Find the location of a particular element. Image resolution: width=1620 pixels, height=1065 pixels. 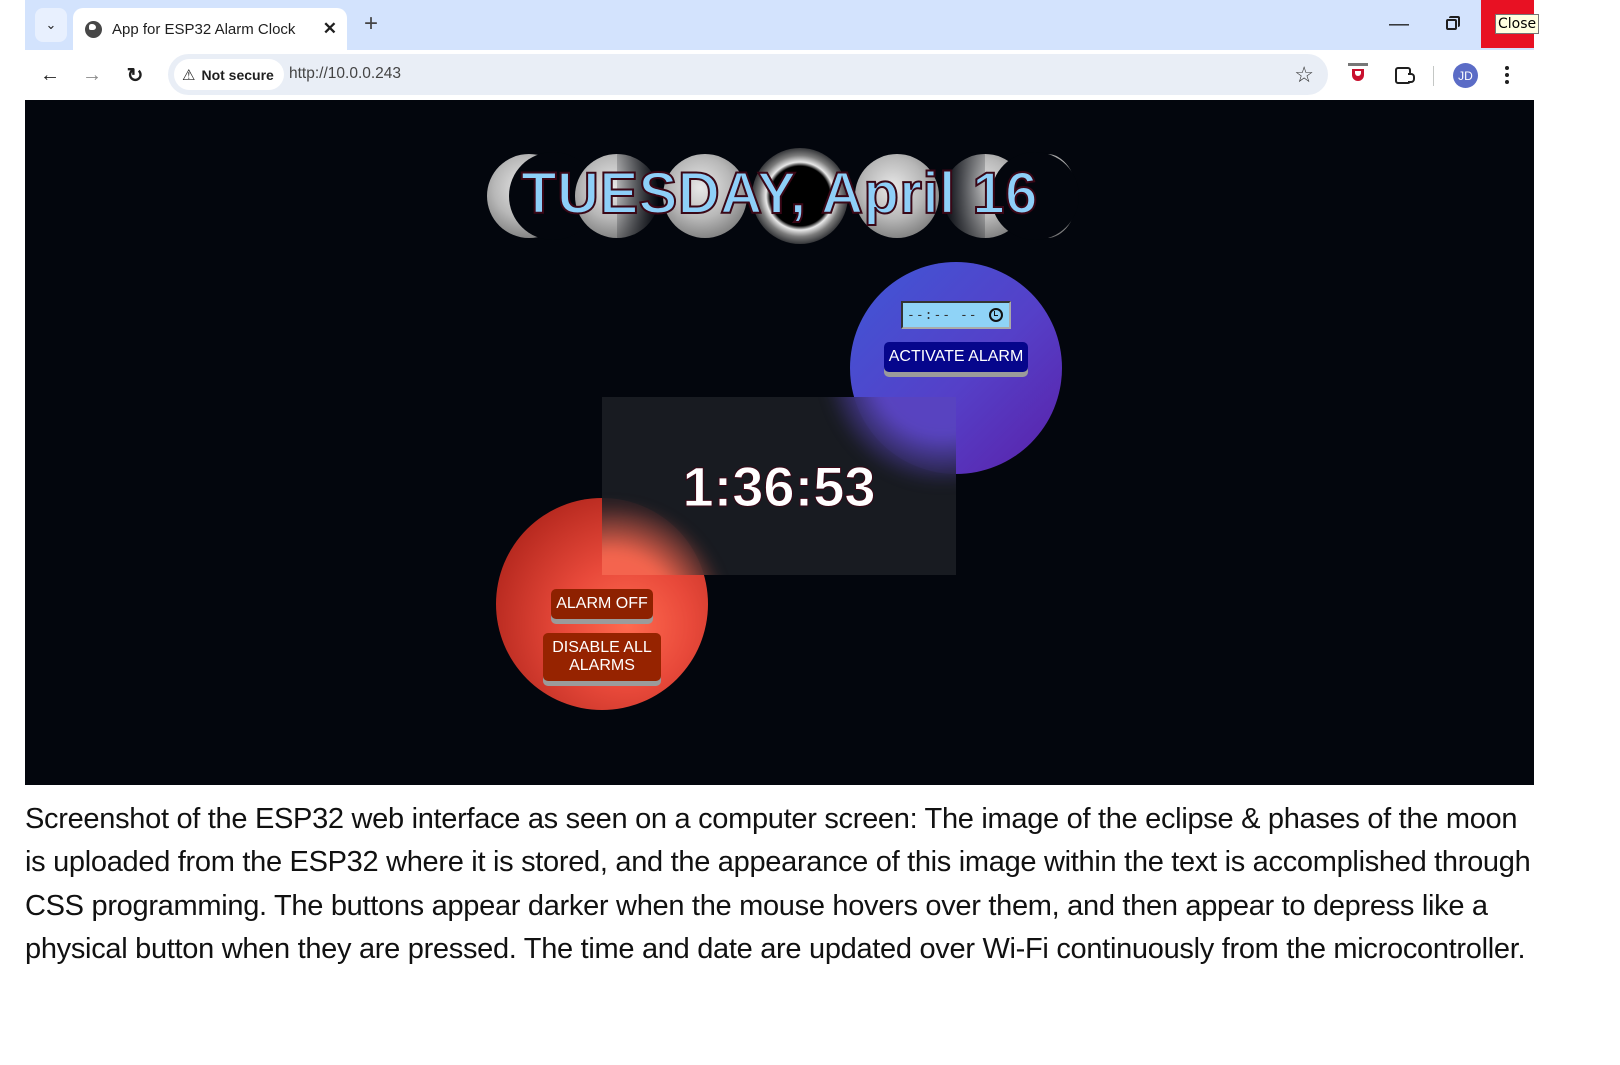

minimize-button: — is located at coordinates (1399, 24).